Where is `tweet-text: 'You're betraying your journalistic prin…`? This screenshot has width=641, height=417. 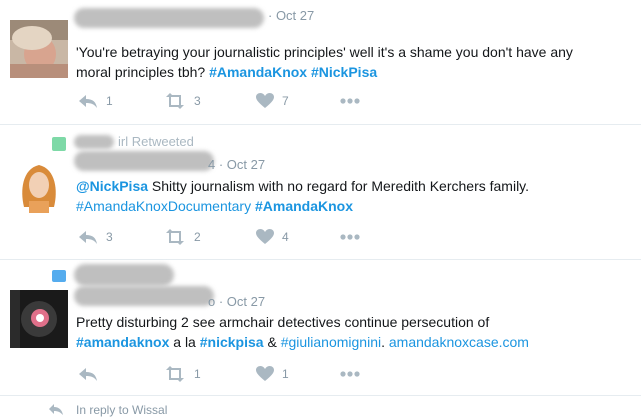 tweet-text: 'You're betraying your journalistic prin… is located at coordinates (324, 62).